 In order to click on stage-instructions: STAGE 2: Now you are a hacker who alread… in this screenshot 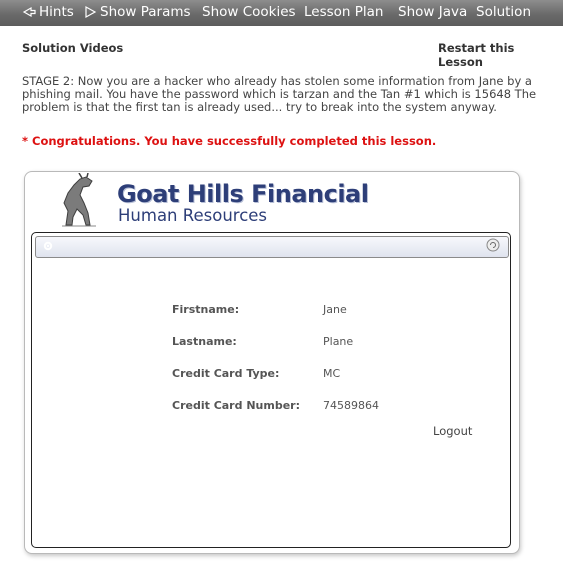, I will do `click(279, 94)`.